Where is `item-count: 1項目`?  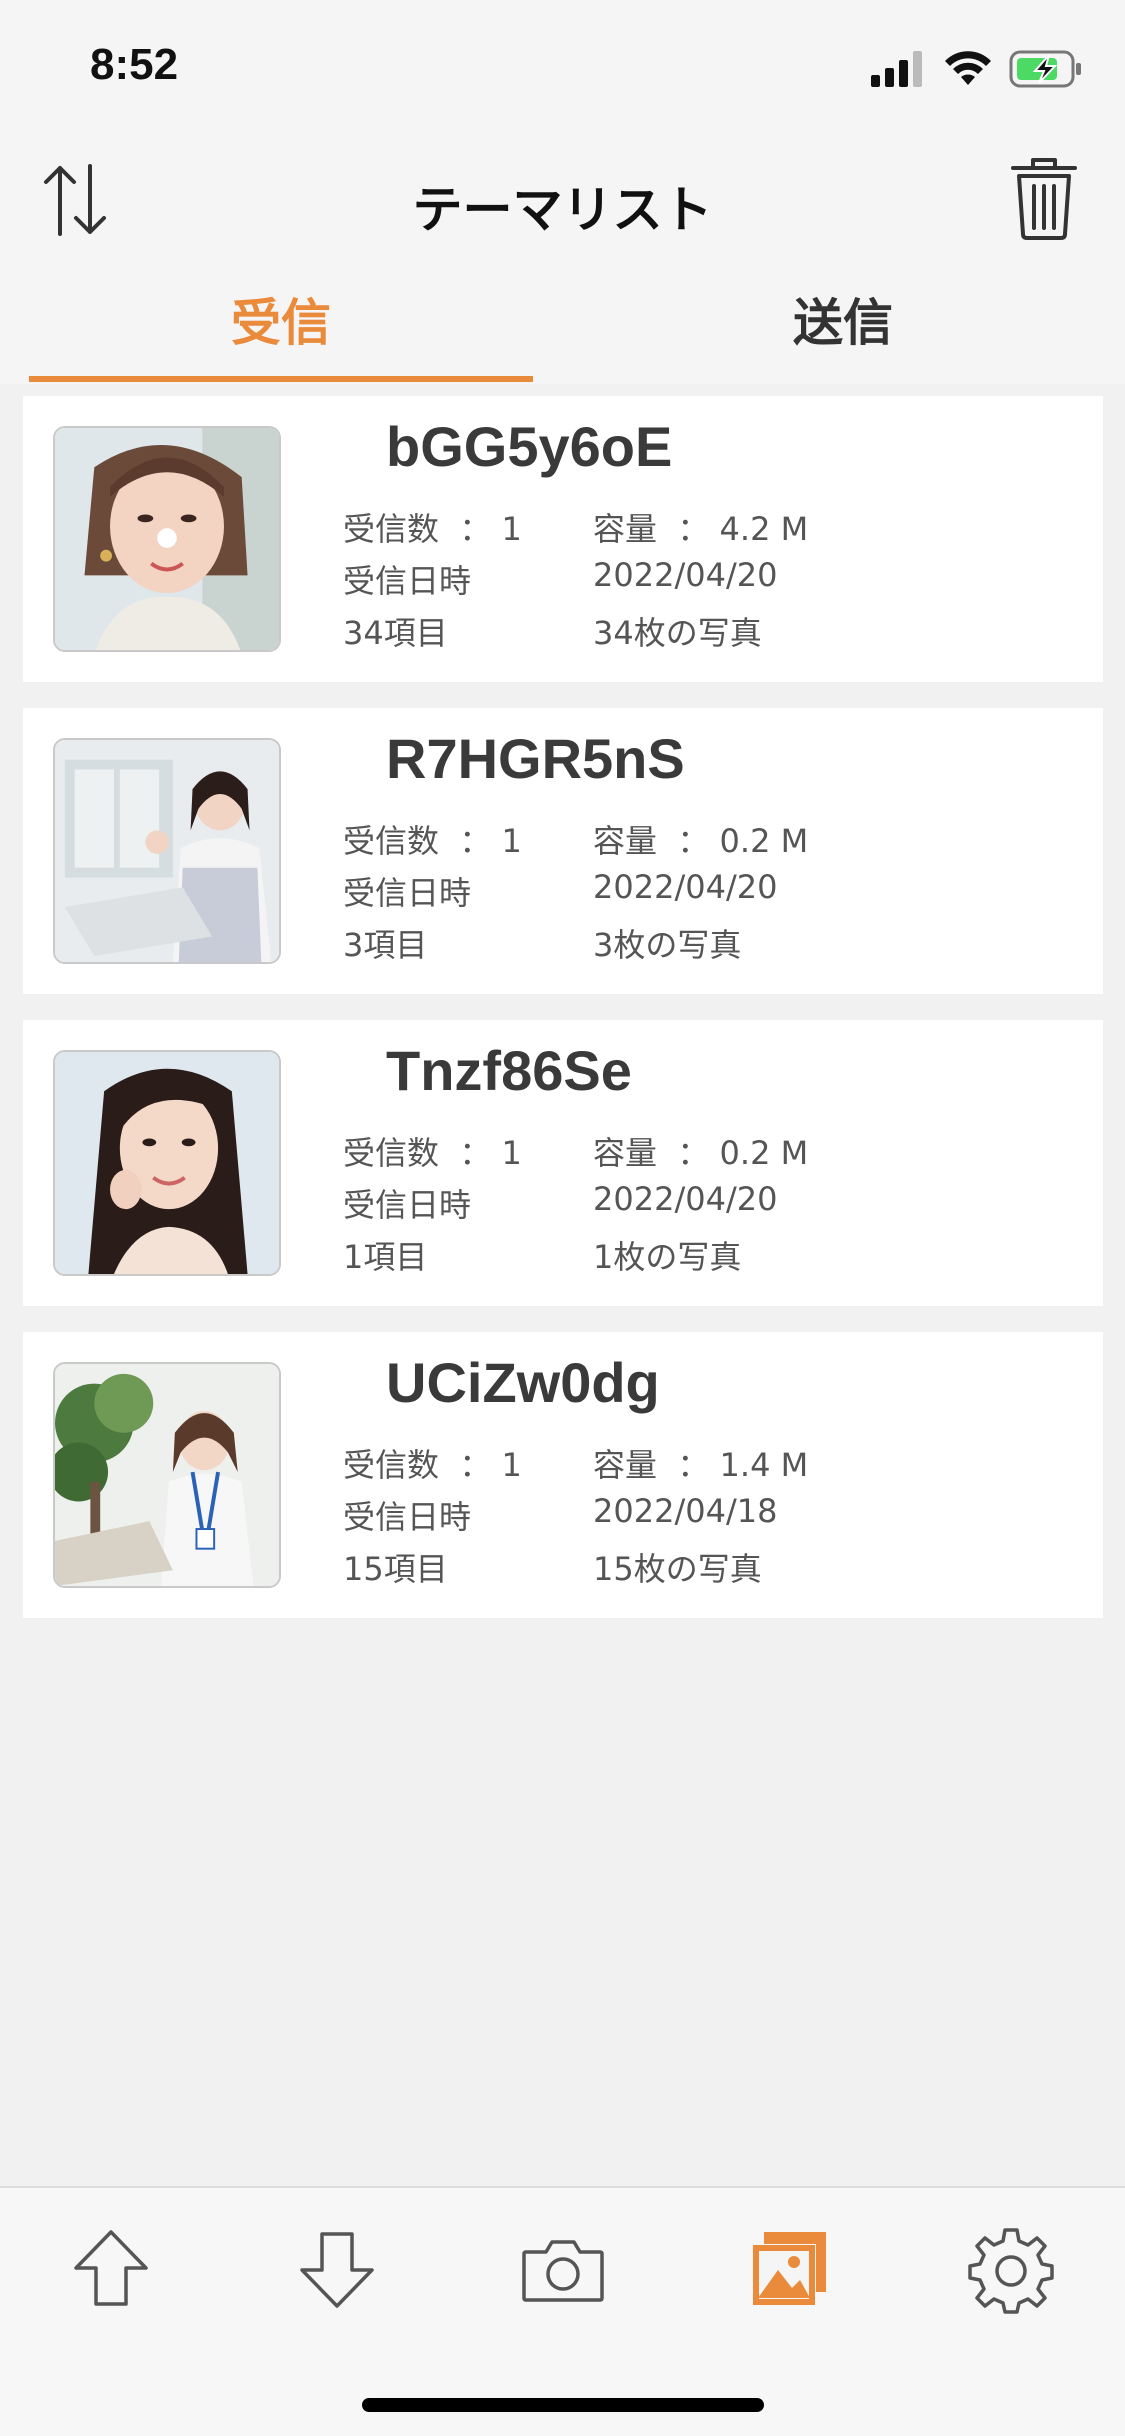
item-count: 1項目 is located at coordinates (385, 1257).